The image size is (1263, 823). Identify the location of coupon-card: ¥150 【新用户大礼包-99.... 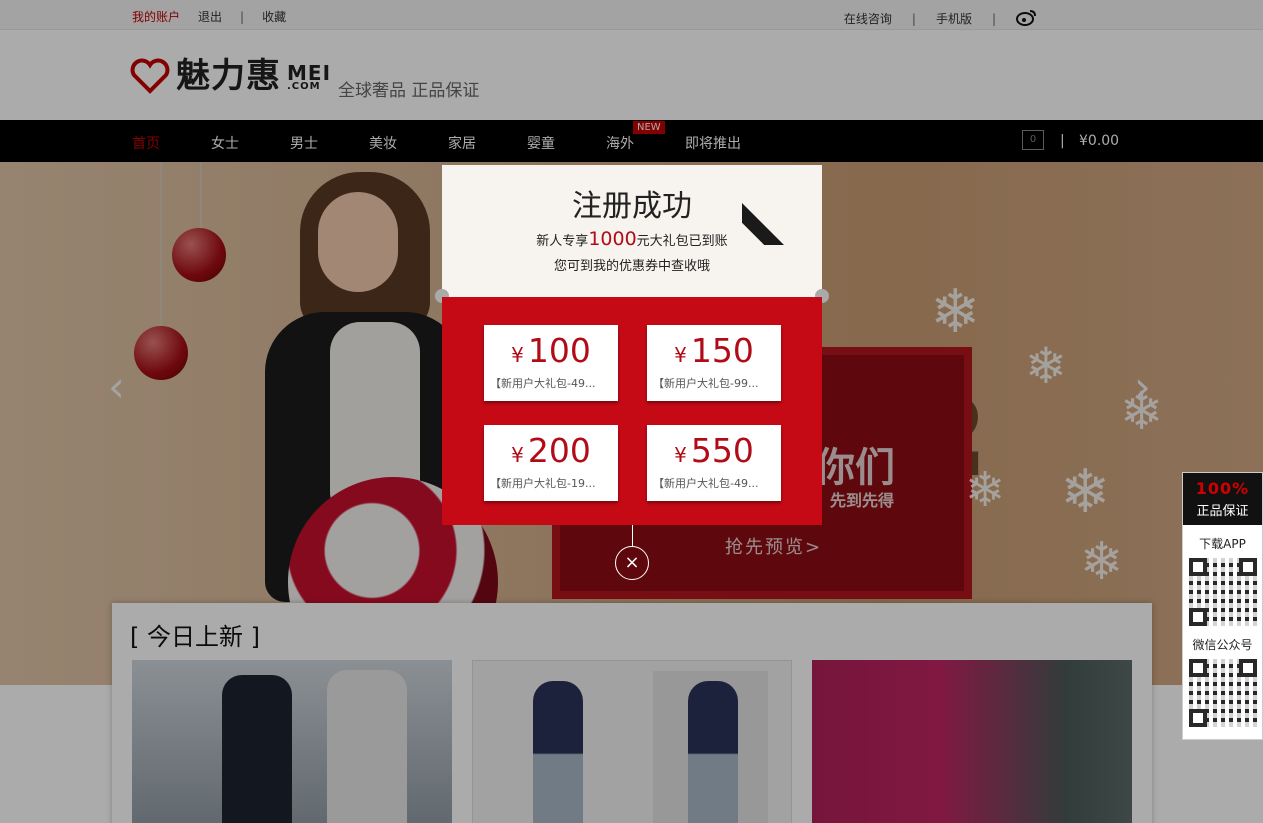
(714, 363).